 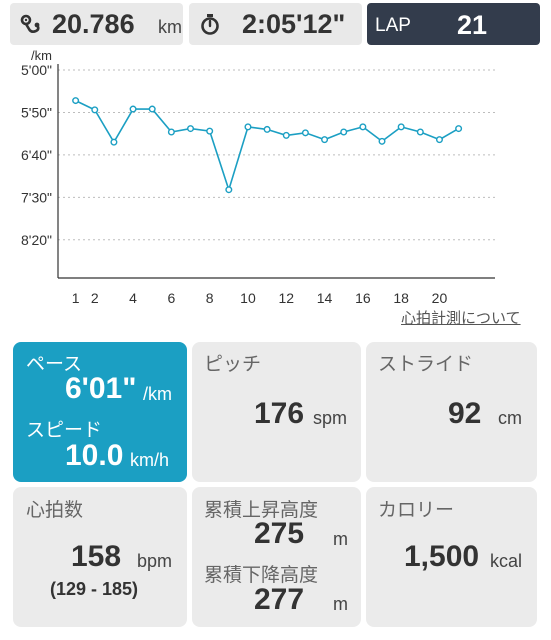 I want to click on calories-unit: kcal, so click(x=506, y=561).